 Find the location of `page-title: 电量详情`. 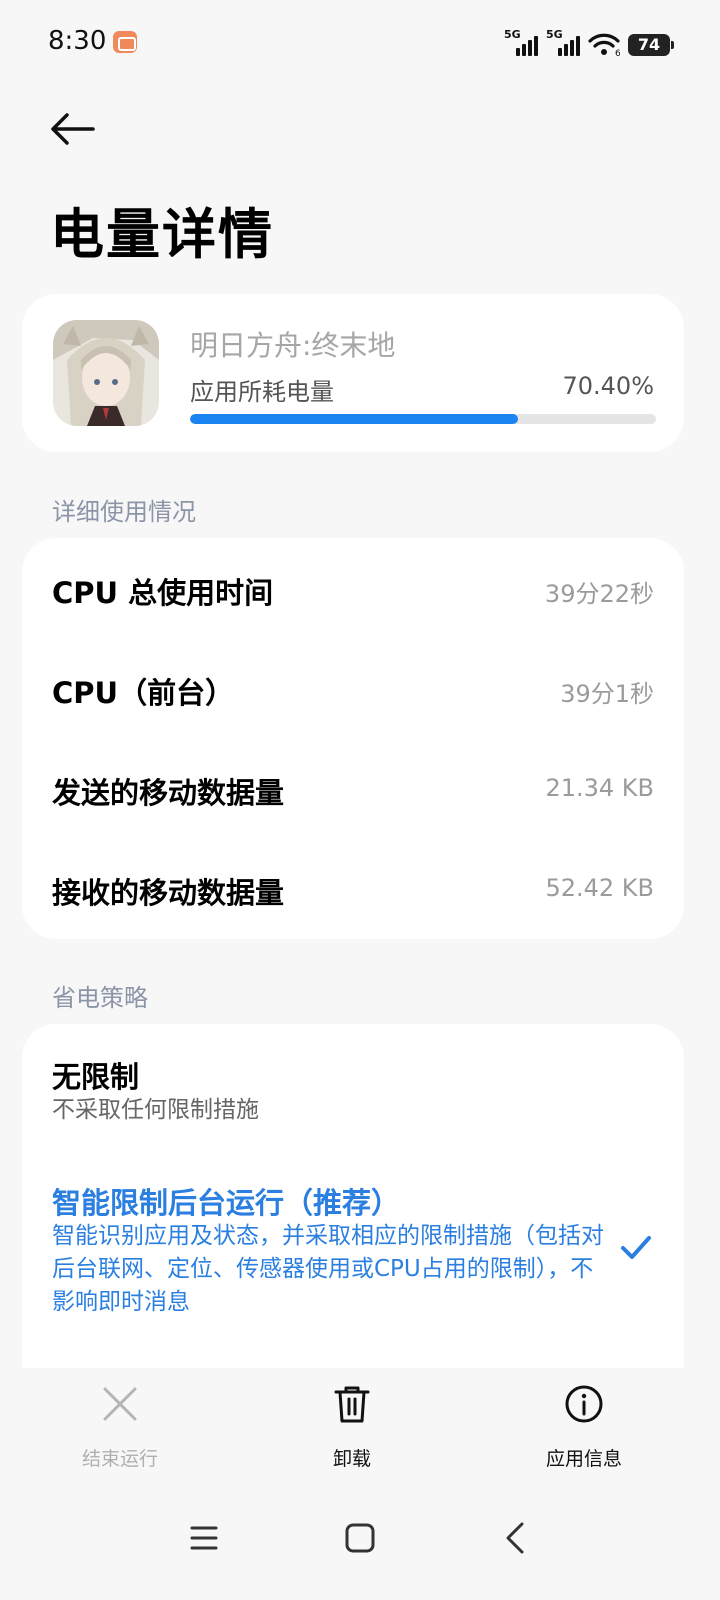

page-title: 电量详情 is located at coordinates (162, 234).